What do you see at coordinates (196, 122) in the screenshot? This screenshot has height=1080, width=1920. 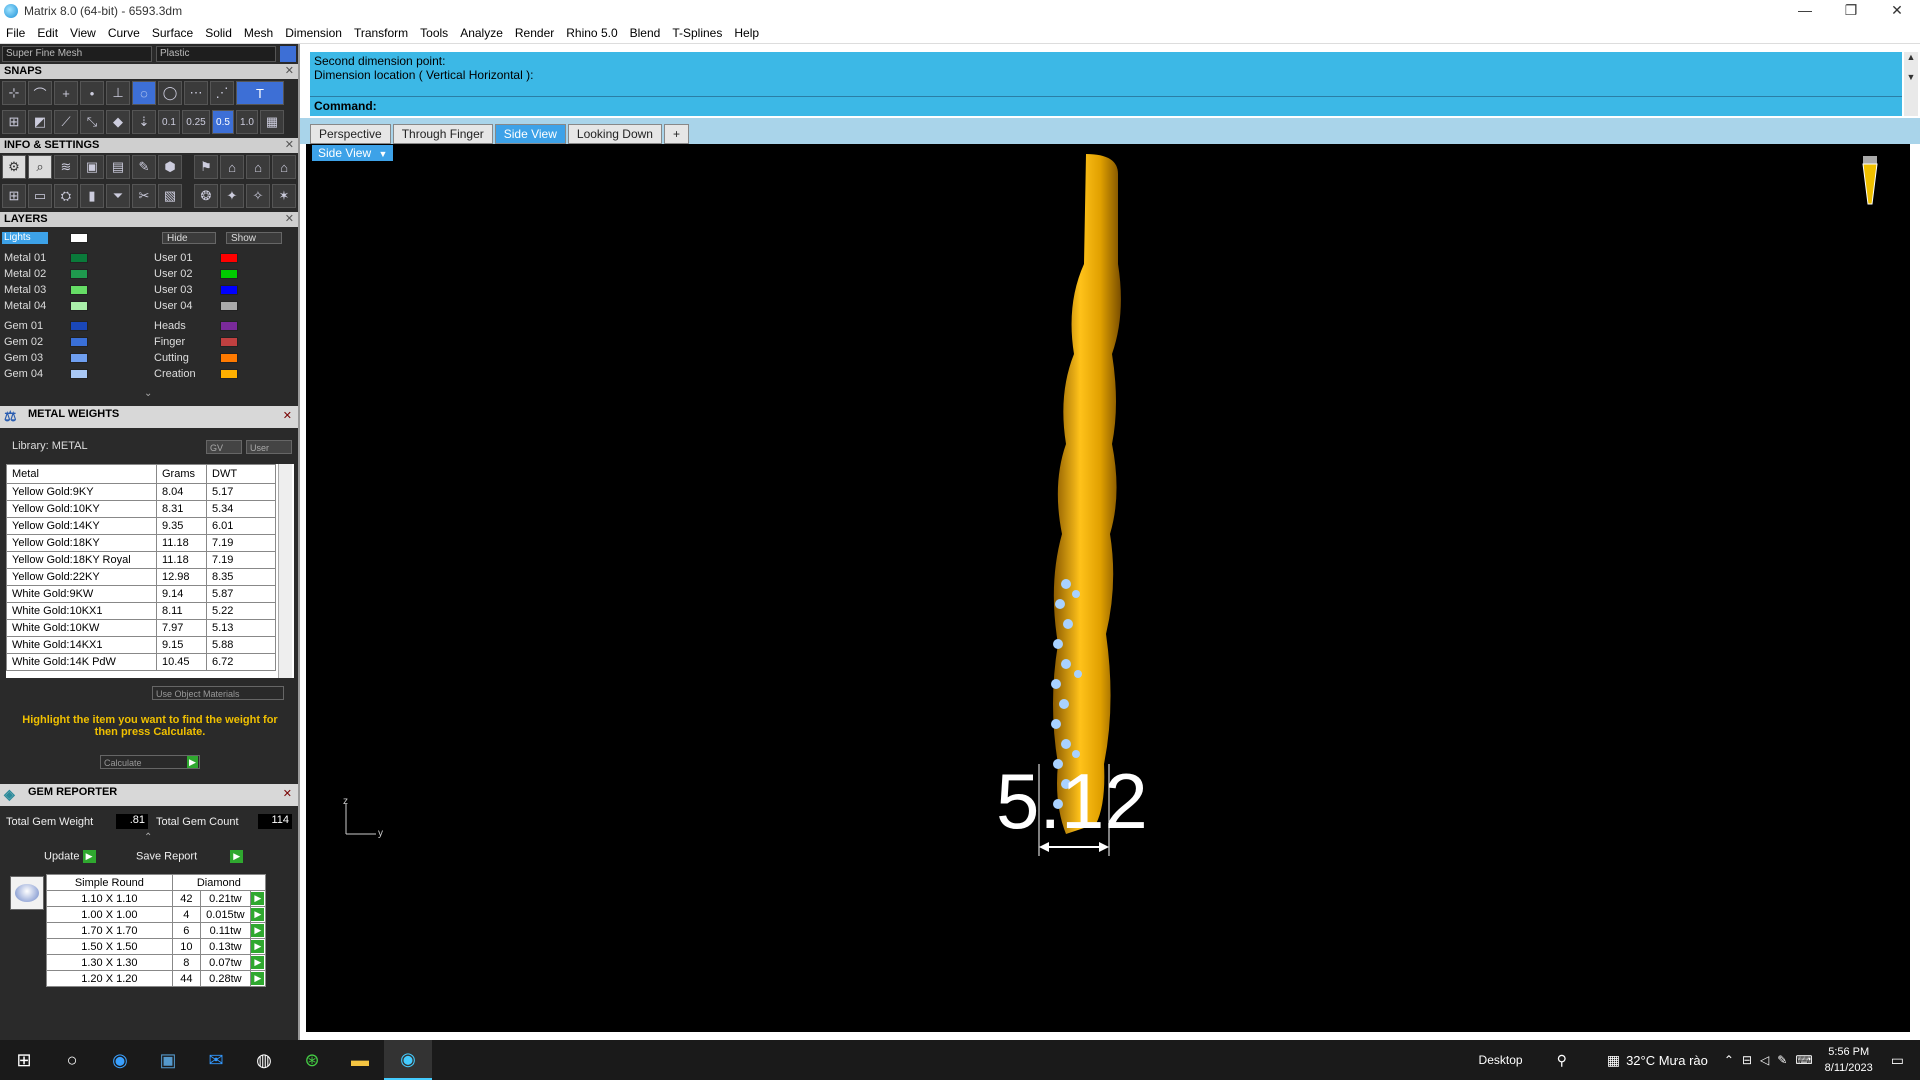 I see `snap-value-2: 0.25` at bounding box center [196, 122].